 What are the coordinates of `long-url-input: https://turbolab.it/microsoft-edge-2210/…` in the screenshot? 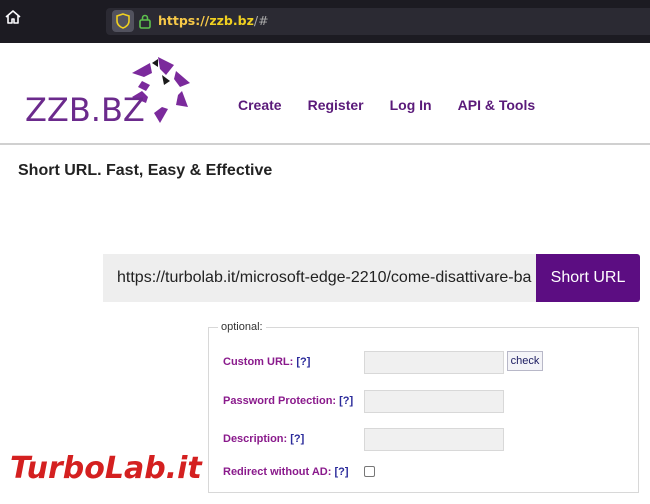 It's located at (320, 278).